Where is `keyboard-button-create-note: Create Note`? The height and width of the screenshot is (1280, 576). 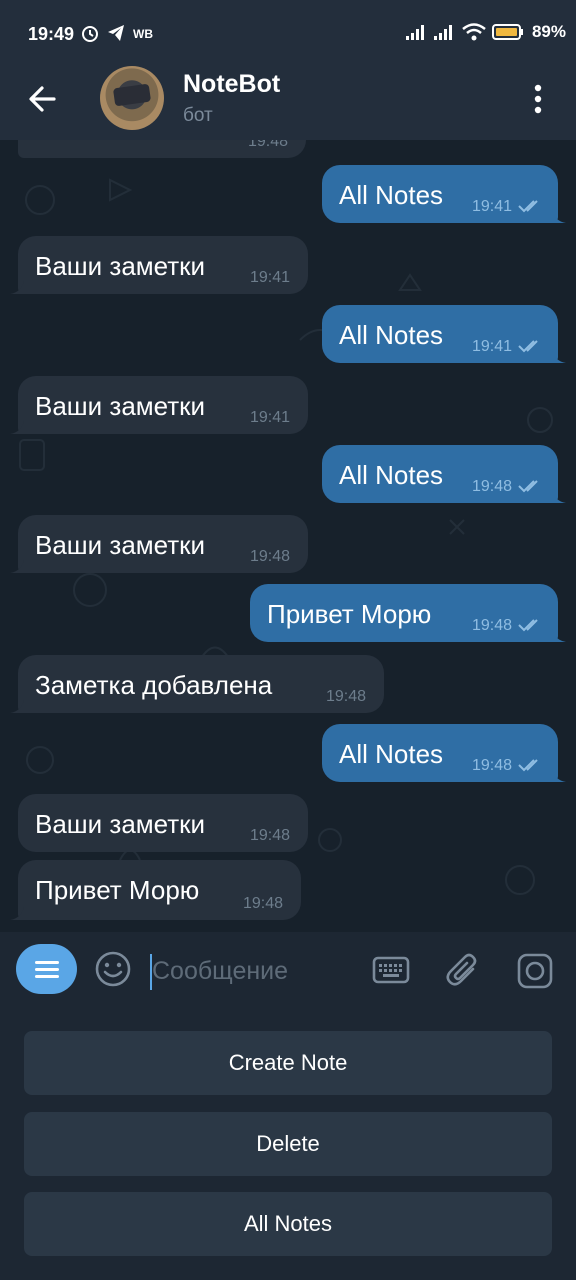 keyboard-button-create-note: Create Note is located at coordinates (288, 1063).